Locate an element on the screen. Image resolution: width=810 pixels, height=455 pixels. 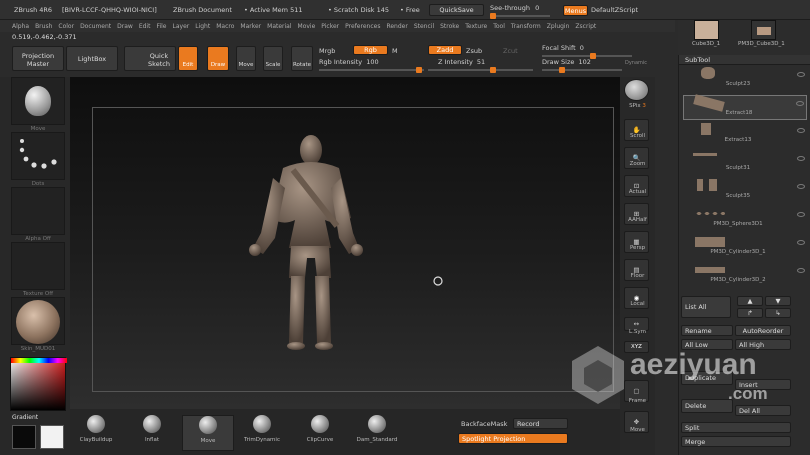
pm3d-cube-thumb is located at coordinates (763, 30).